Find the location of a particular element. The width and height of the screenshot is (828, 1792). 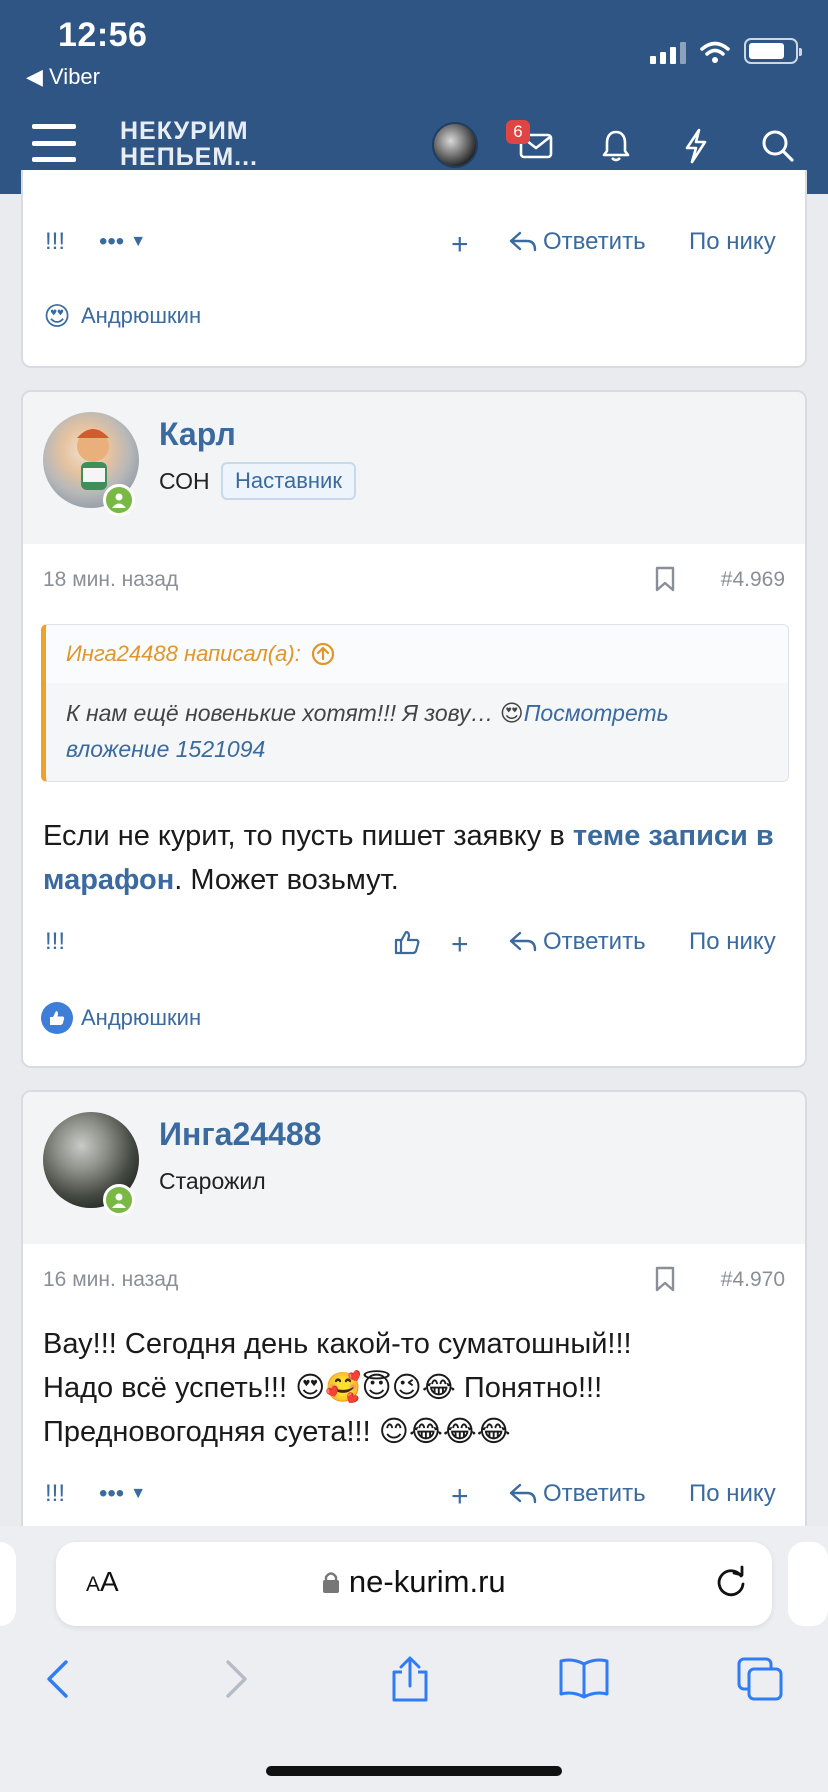

forward-icon is located at coordinates (236, 1681).